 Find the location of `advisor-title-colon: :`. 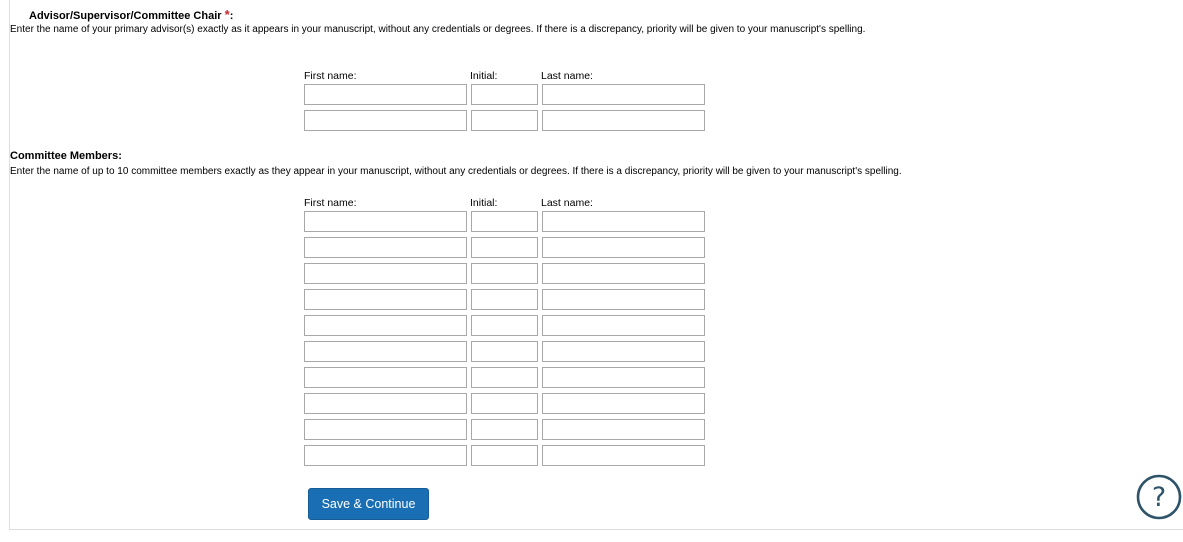

advisor-title-colon: : is located at coordinates (231, 16).